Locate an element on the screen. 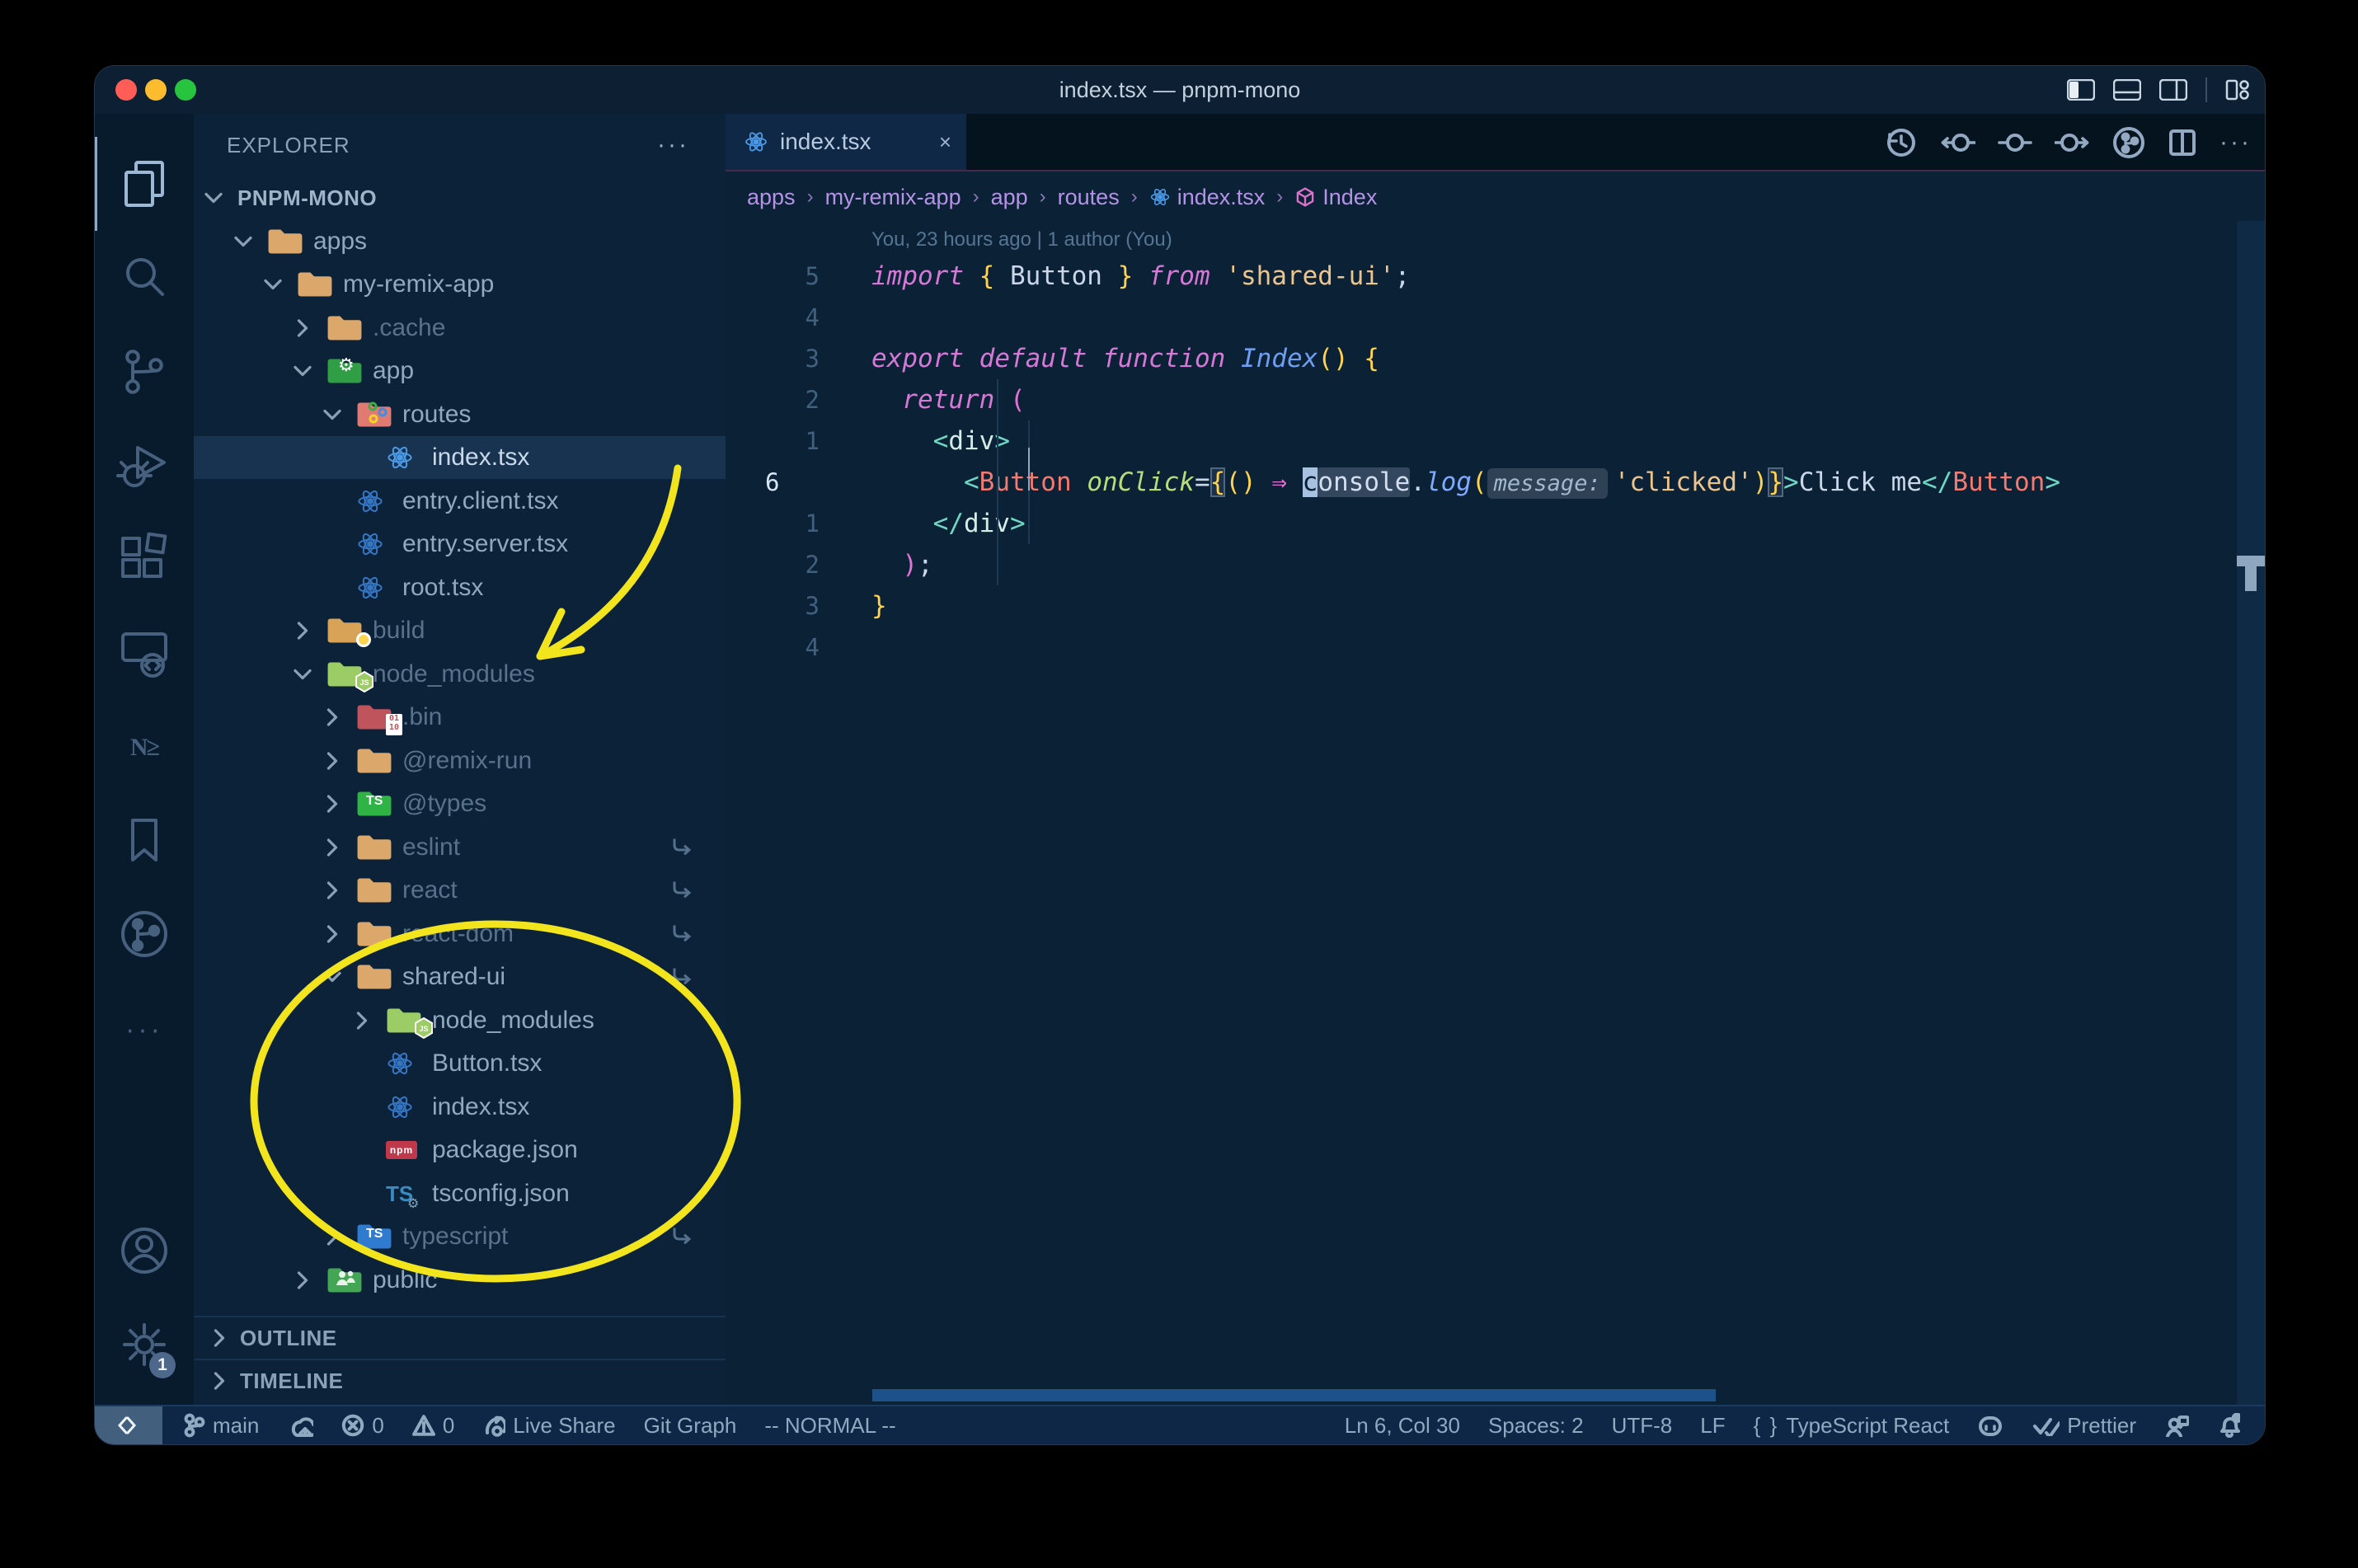 The width and height of the screenshot is (2358, 1568). activity-accounts is located at coordinates (145, 1252).